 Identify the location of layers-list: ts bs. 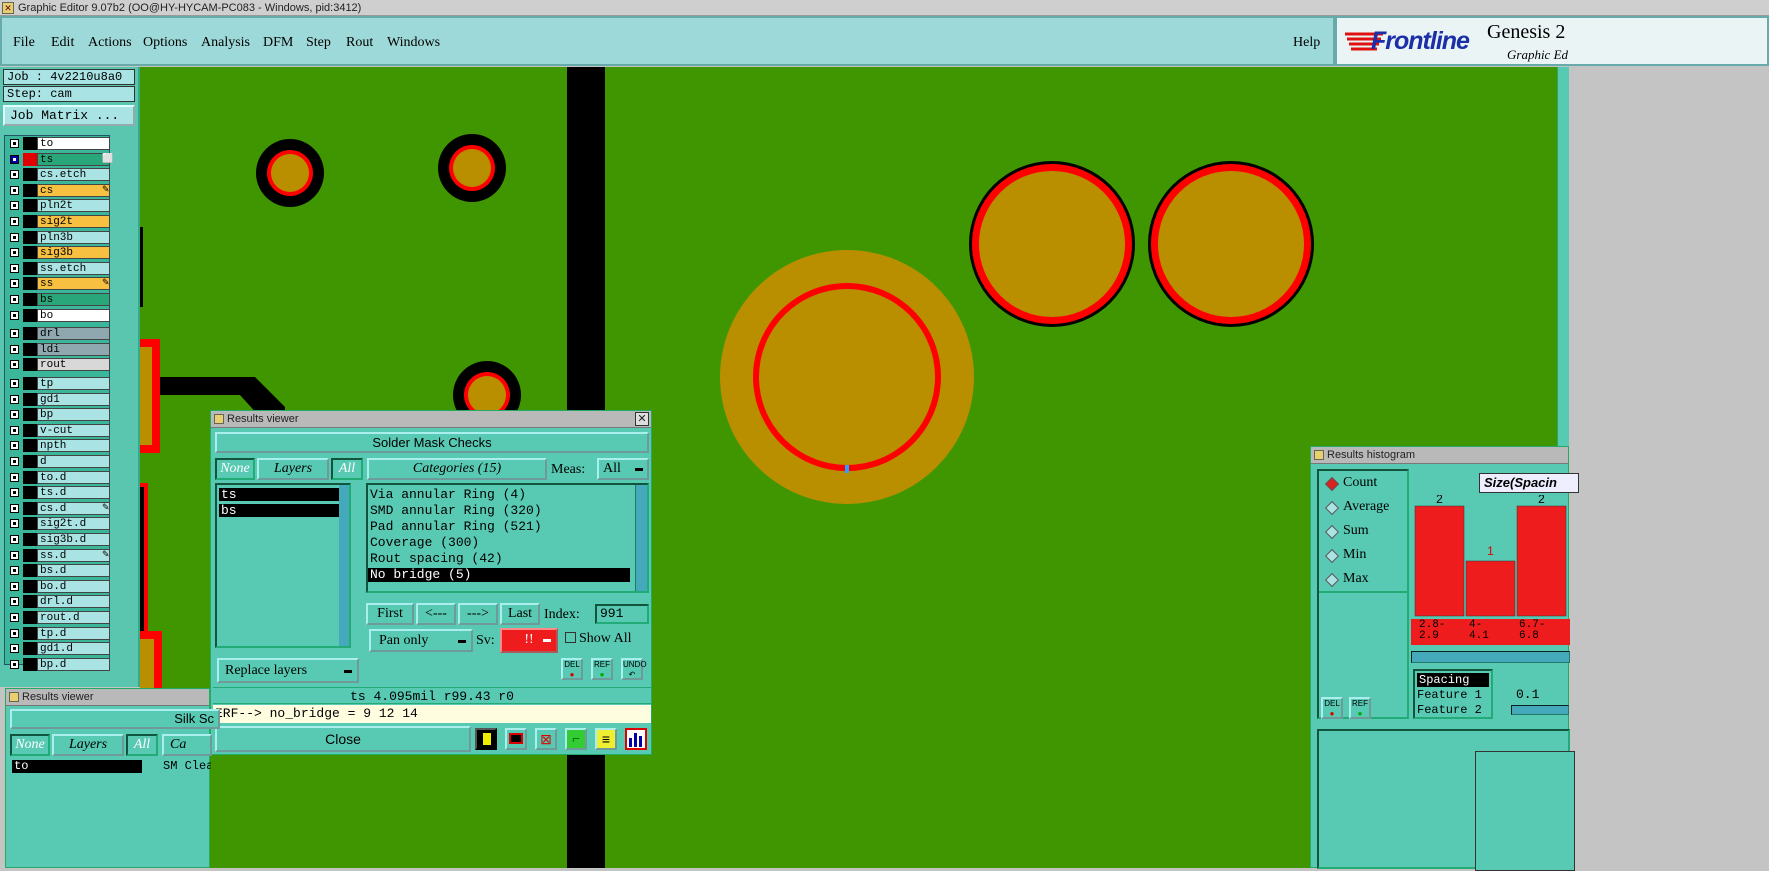
(283, 565).